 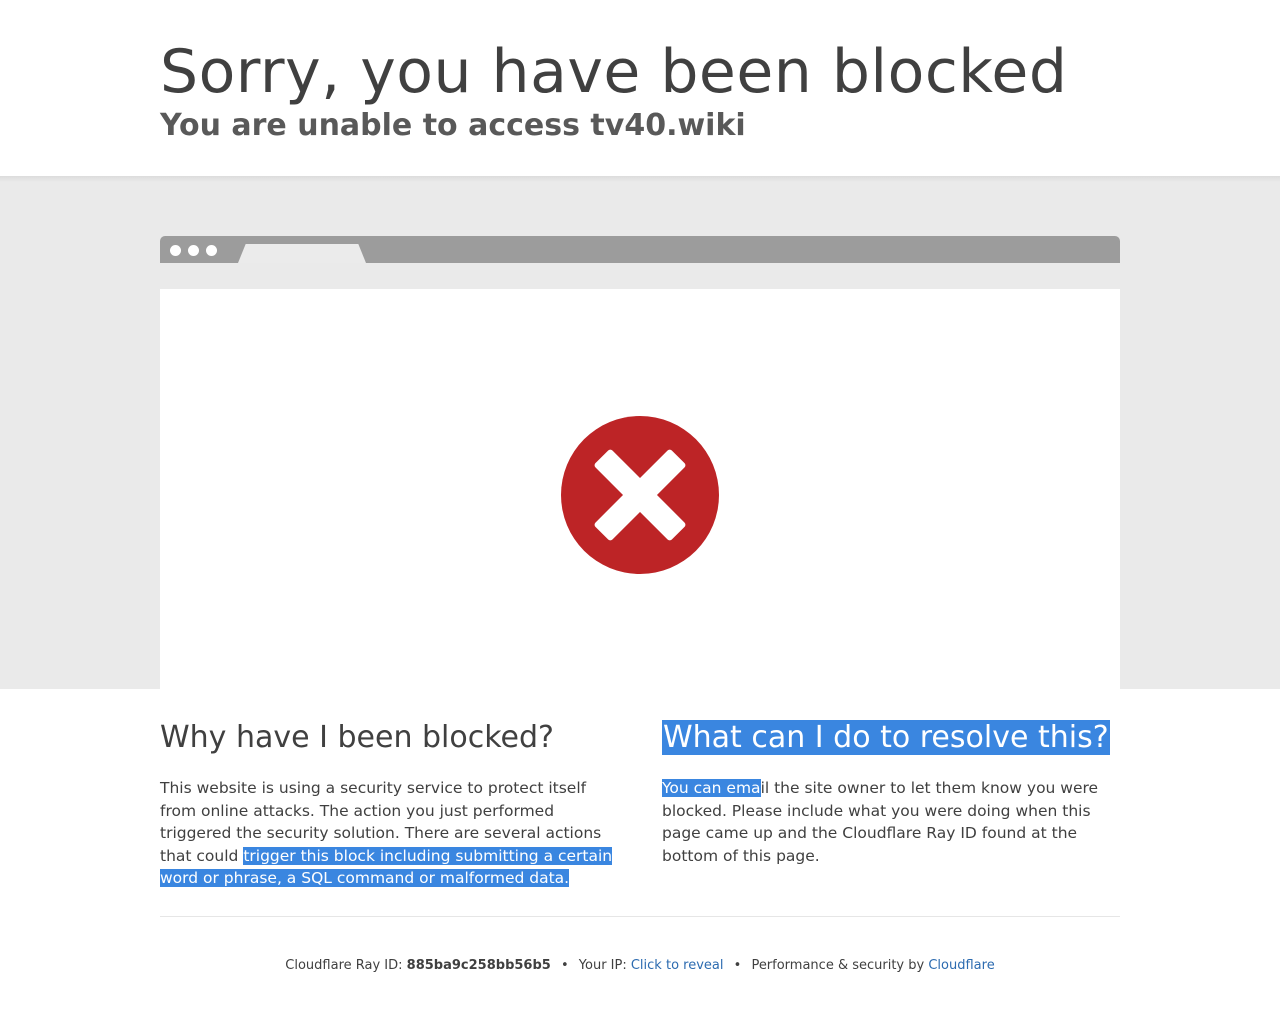 I want to click on browser-chrome-gap, so click(x=640, y=276).